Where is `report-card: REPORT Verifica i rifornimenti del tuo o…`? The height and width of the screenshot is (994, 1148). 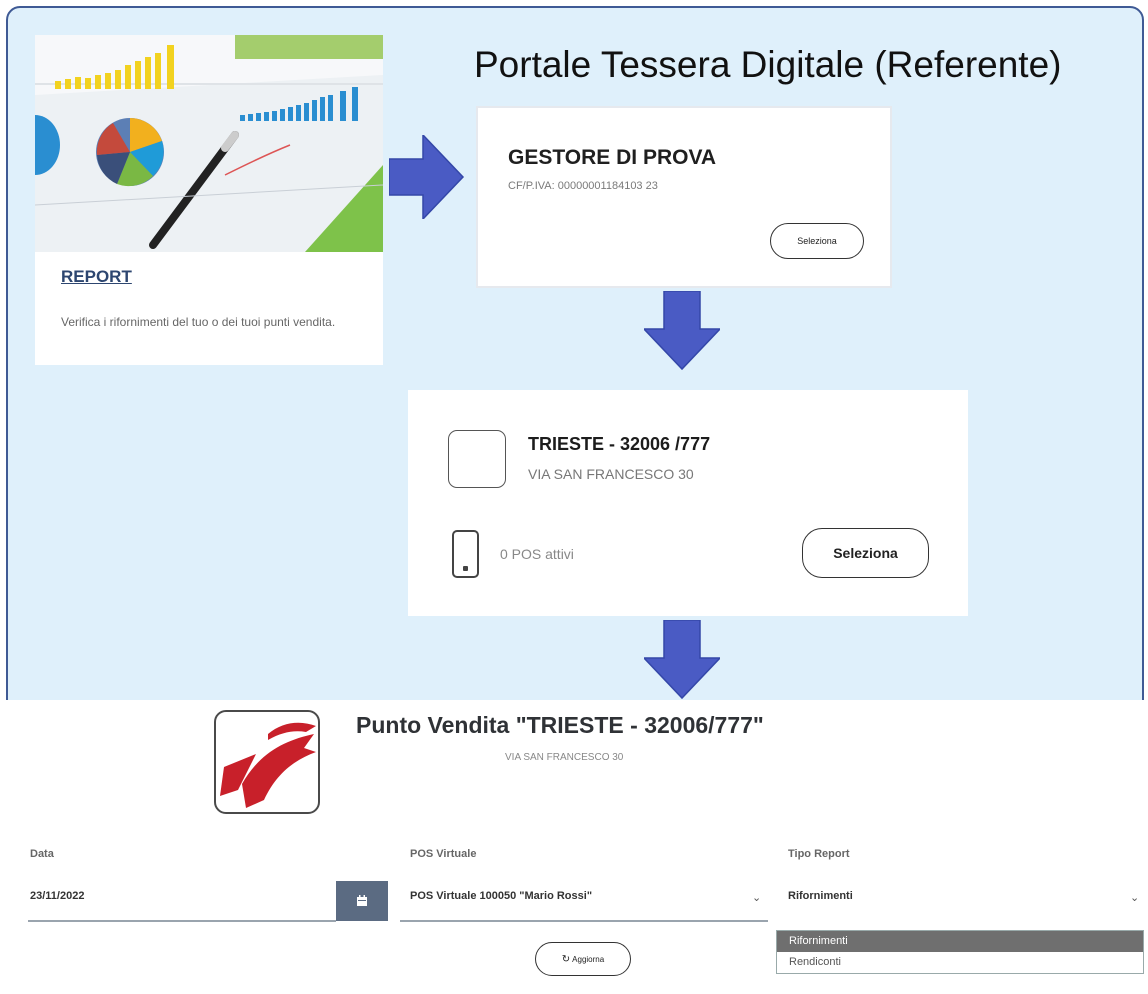 report-card: REPORT Verifica i rifornimenti del tuo o… is located at coordinates (209, 200).